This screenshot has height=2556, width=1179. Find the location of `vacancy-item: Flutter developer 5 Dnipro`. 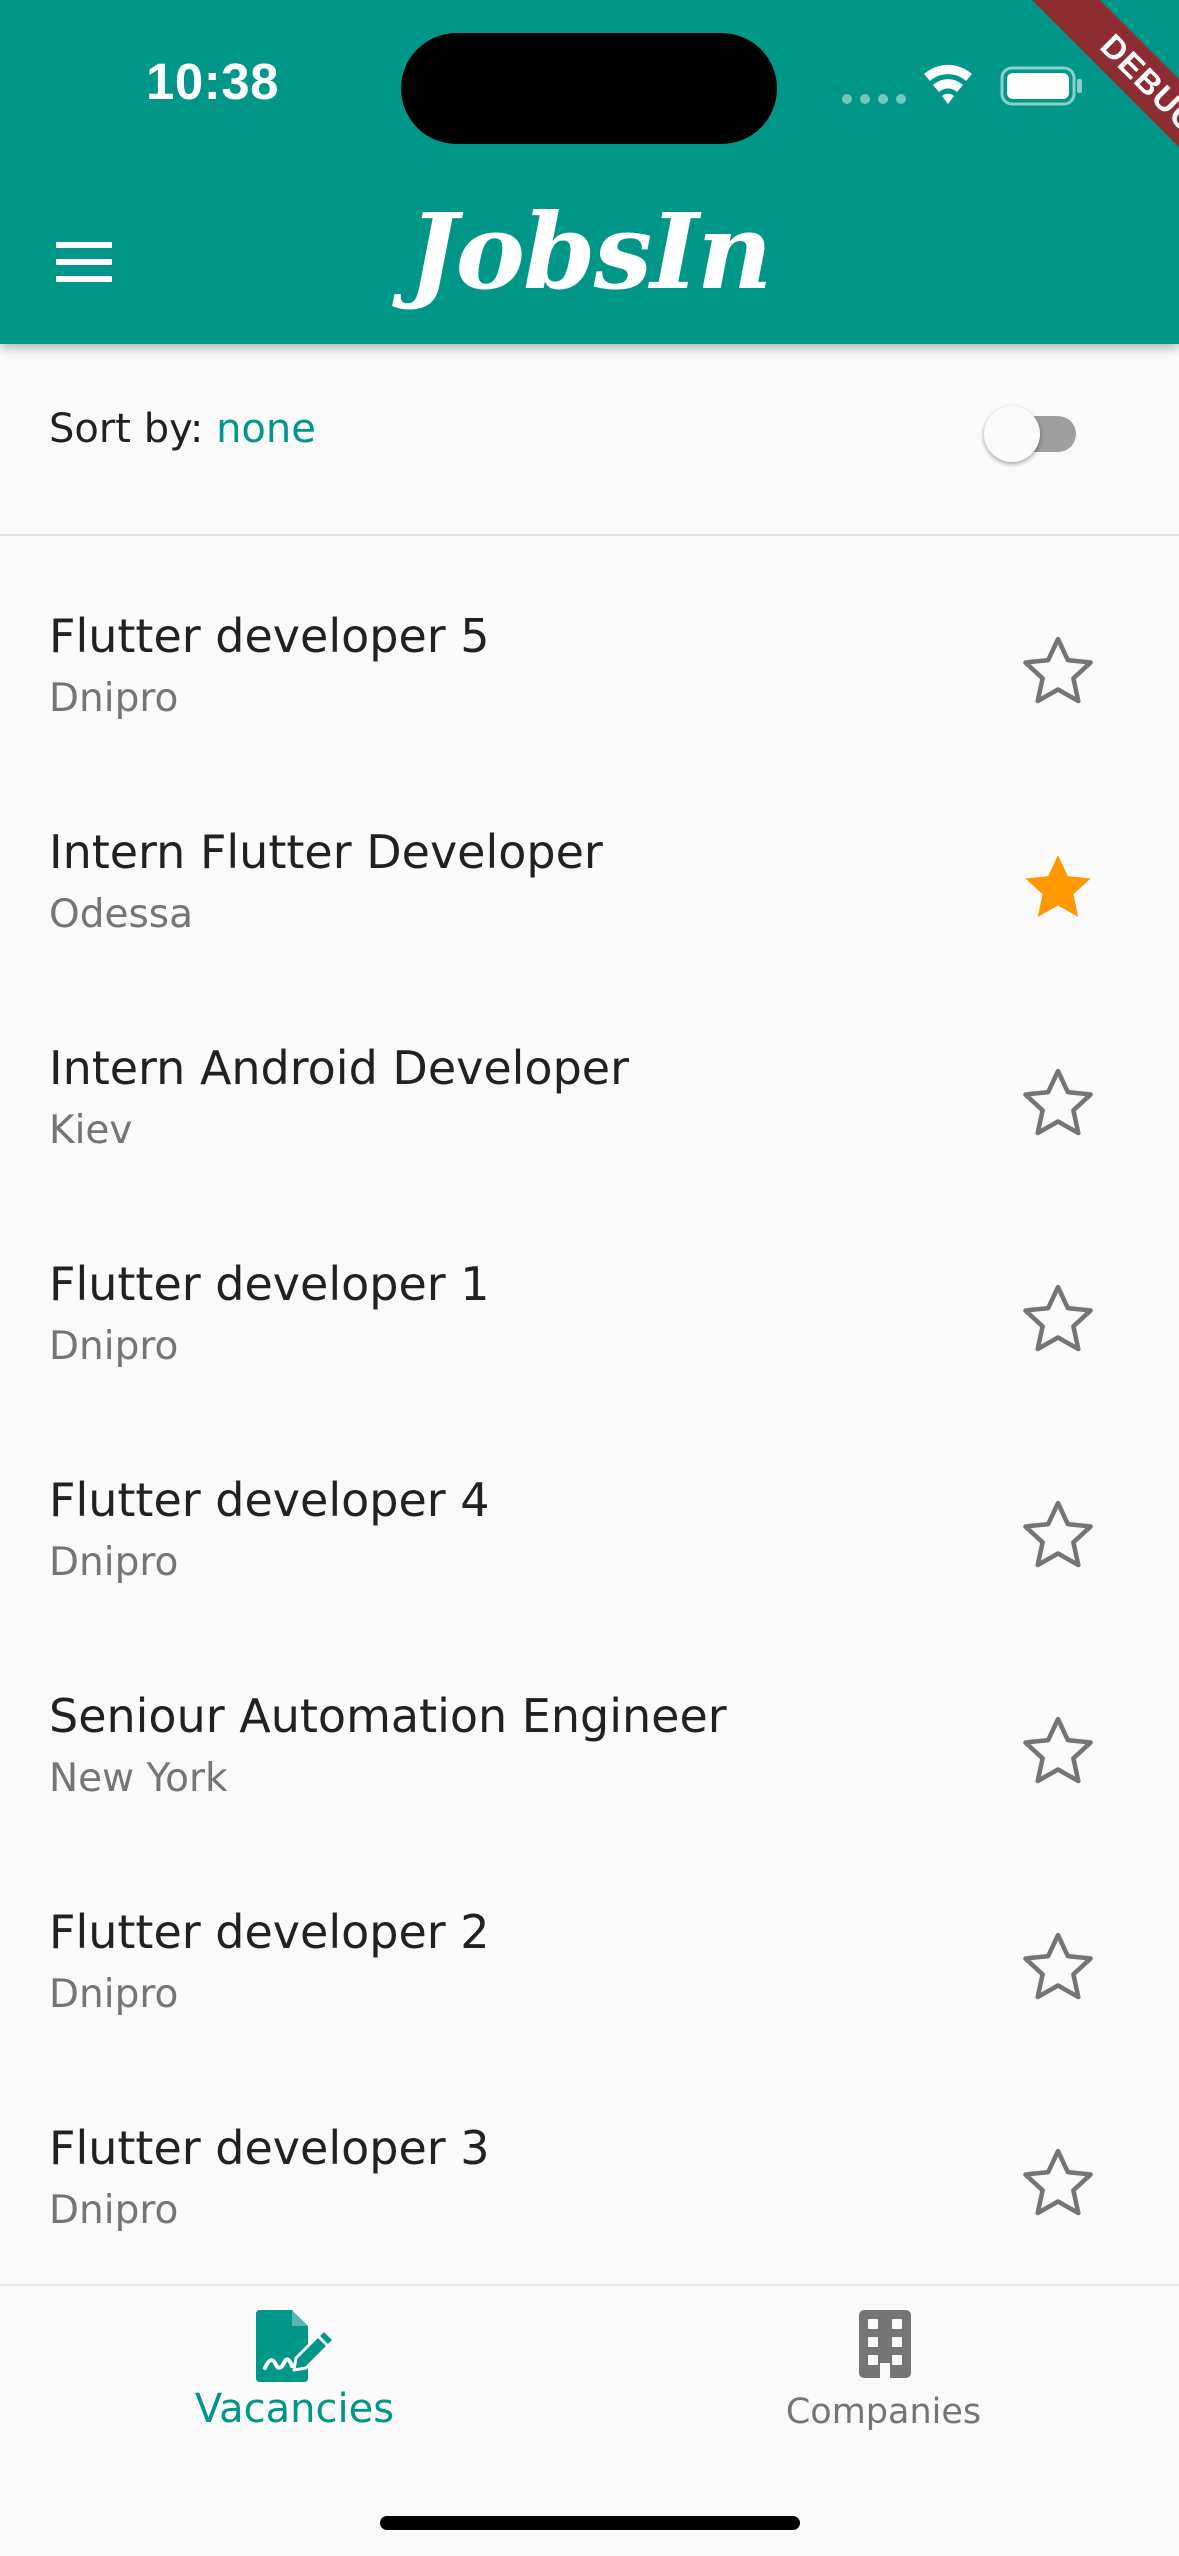

vacancy-item: Flutter developer 5 Dnipro is located at coordinates (589, 646).